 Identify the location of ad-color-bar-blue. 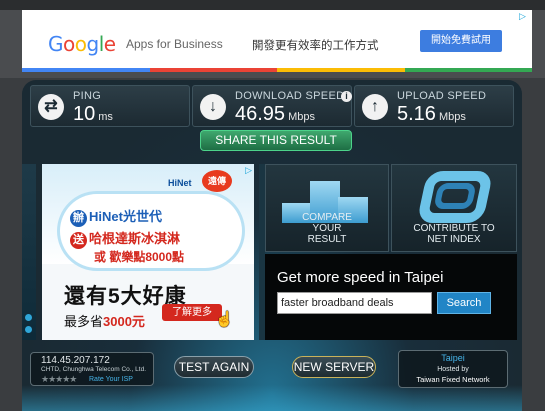
(86, 70).